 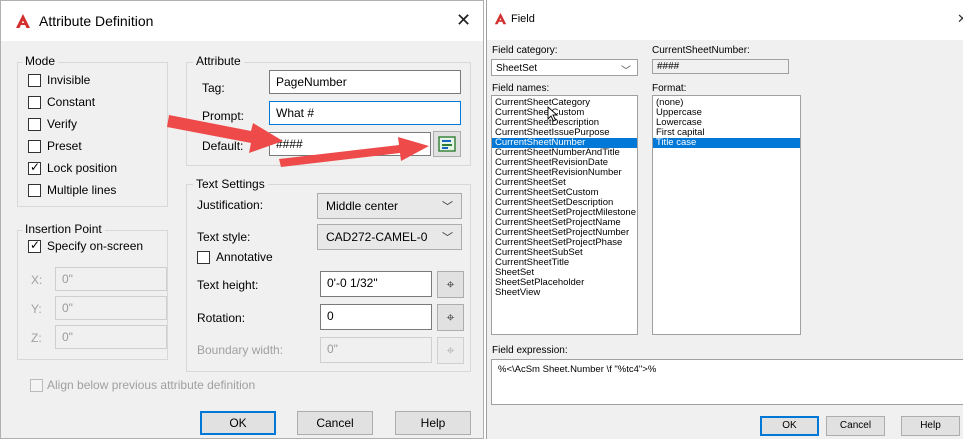 What do you see at coordinates (376, 350) in the screenshot?
I see `boundary-width-input: 0"` at bounding box center [376, 350].